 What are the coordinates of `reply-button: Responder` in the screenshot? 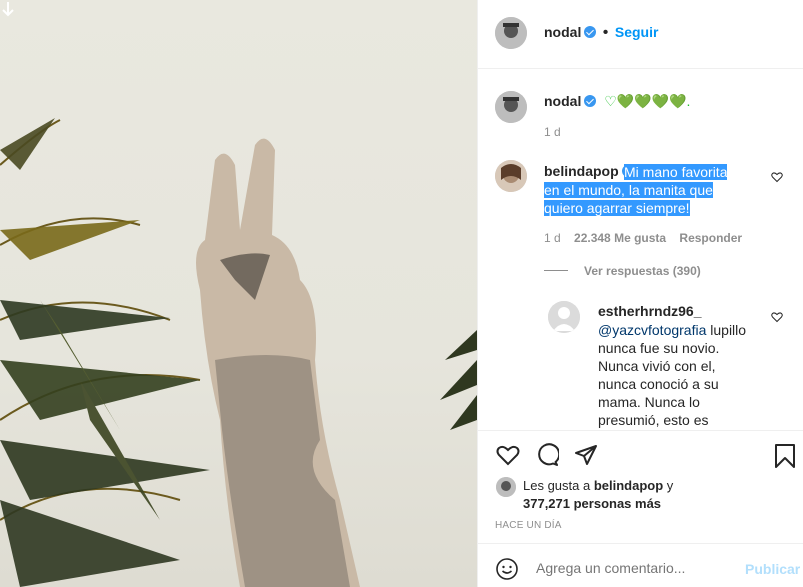 It's located at (710, 238).